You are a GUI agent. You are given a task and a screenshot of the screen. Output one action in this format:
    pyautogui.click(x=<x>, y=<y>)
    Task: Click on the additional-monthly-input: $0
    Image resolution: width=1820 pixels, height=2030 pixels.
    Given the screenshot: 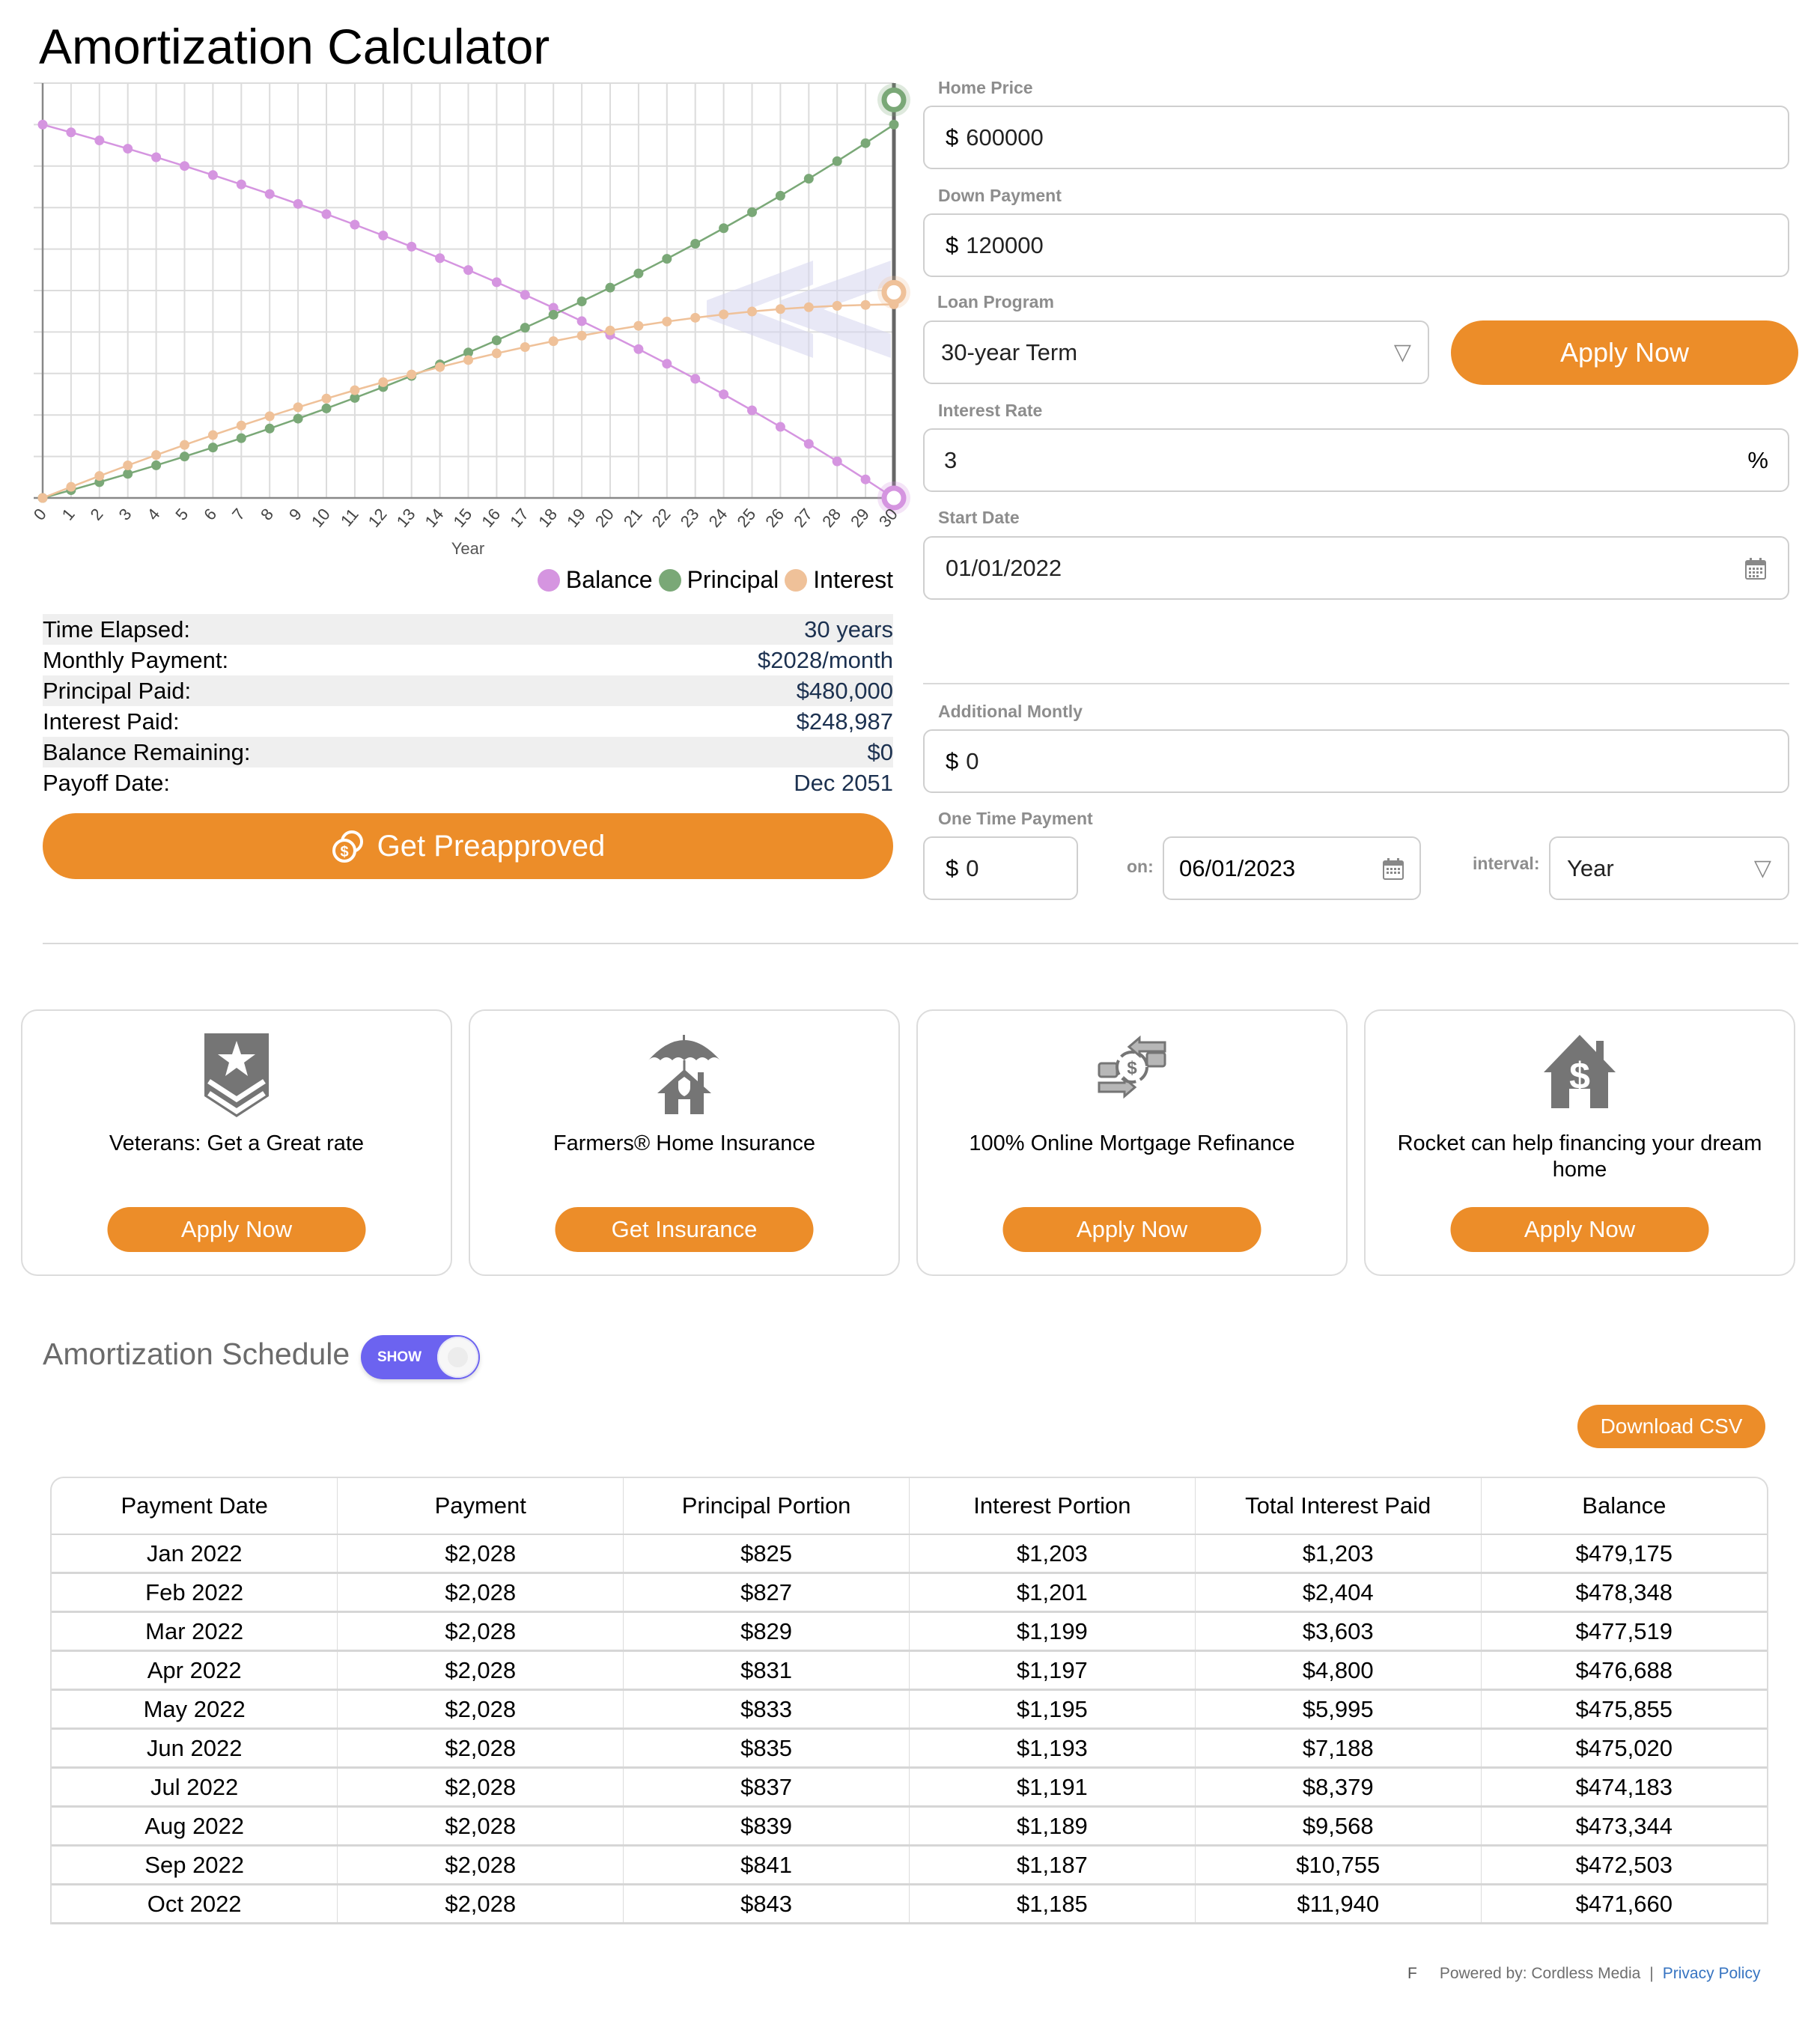 What is the action you would take?
    pyautogui.click(x=1356, y=761)
    